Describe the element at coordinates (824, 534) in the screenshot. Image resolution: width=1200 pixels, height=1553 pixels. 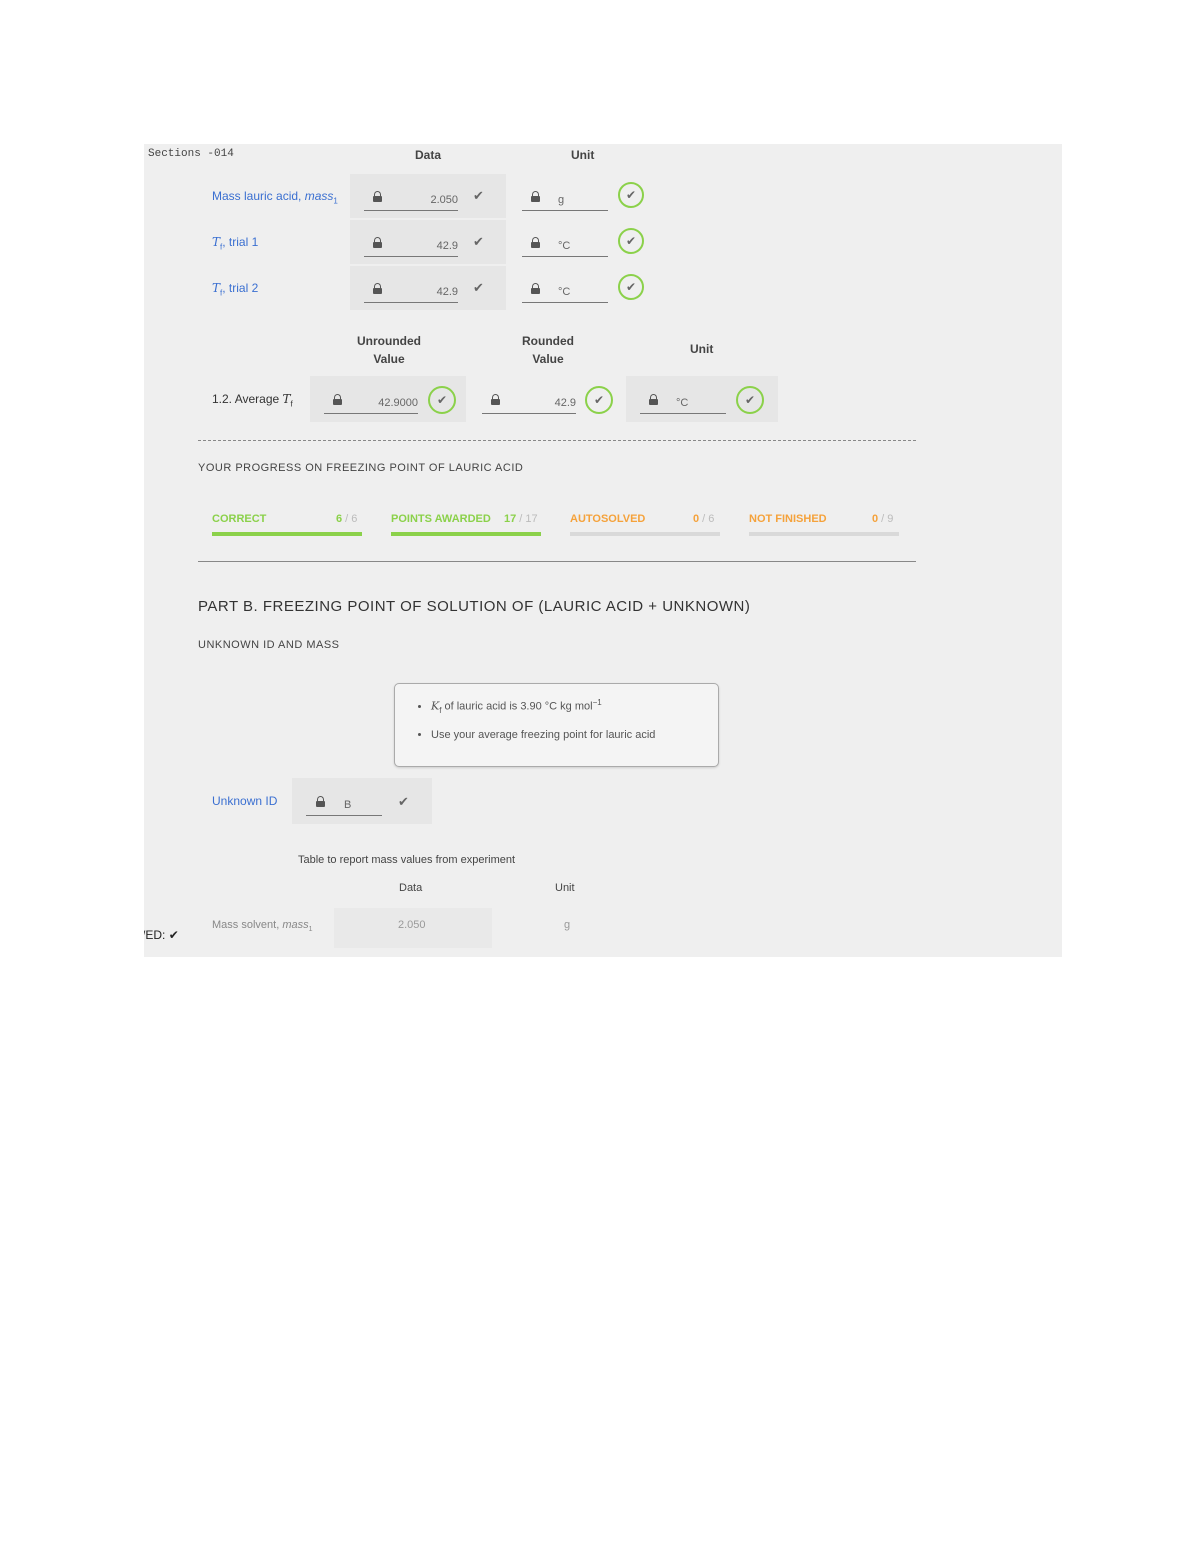
I see `progress-not-finished-bar` at that location.